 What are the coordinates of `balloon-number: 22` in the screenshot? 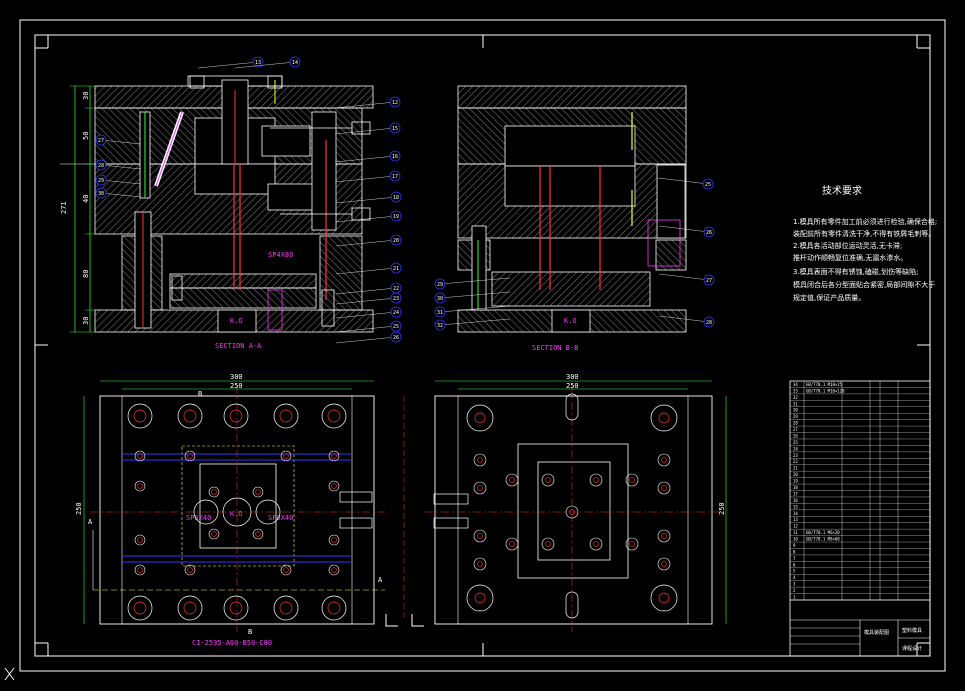 It's located at (396, 289).